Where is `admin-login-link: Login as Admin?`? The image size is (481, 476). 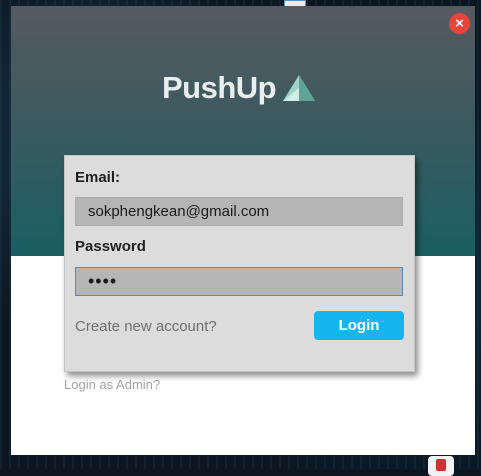
admin-login-link: Login as Admin? is located at coordinates (112, 384).